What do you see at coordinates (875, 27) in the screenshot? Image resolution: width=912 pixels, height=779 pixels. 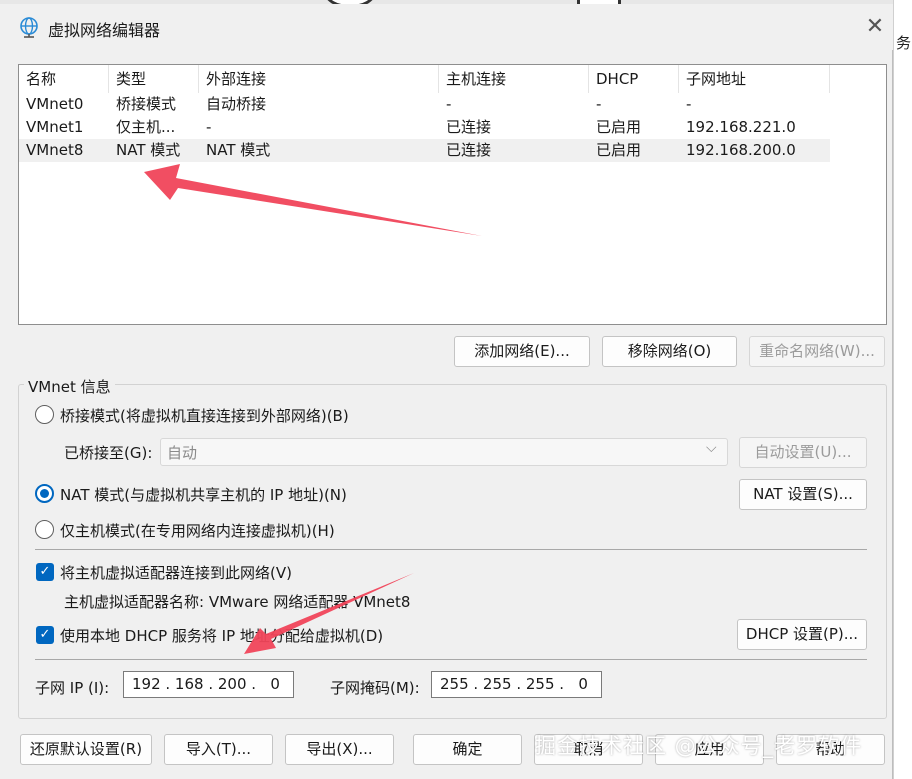 I see `close-button: ✕` at bounding box center [875, 27].